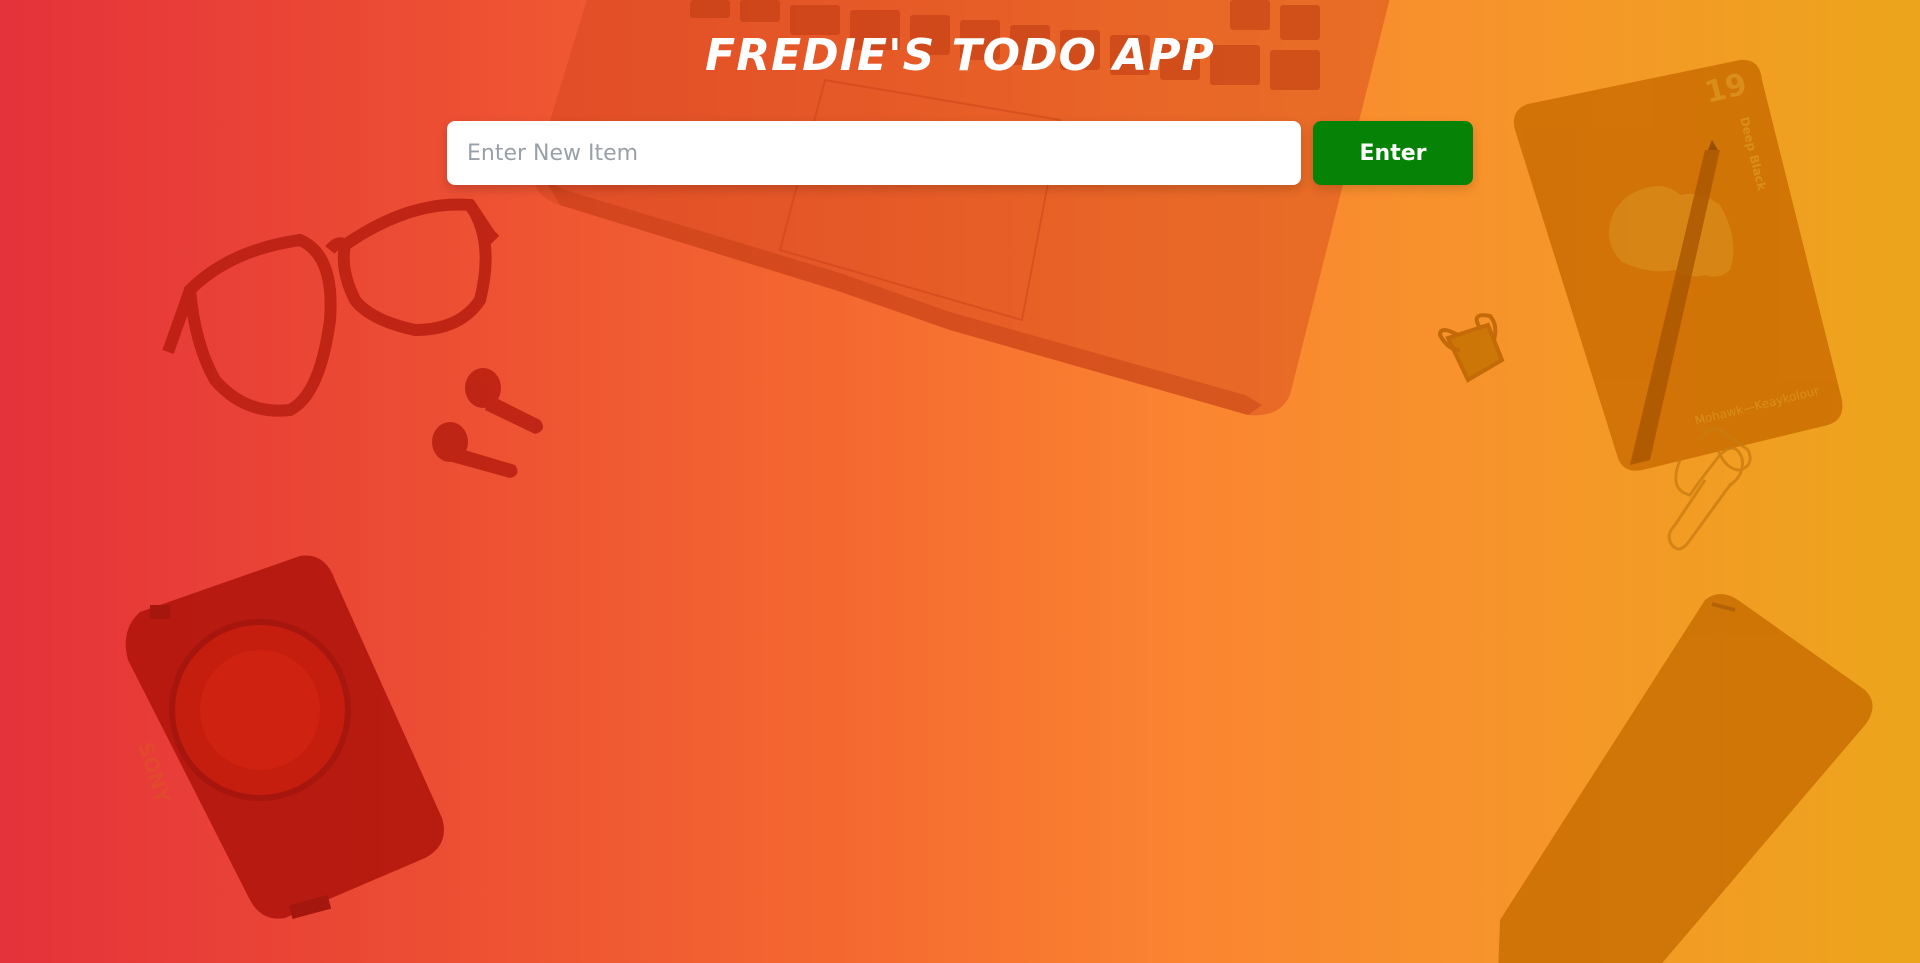 The width and height of the screenshot is (1920, 963). What do you see at coordinates (284, 737) in the screenshot?
I see `camera-icon: SONY` at bounding box center [284, 737].